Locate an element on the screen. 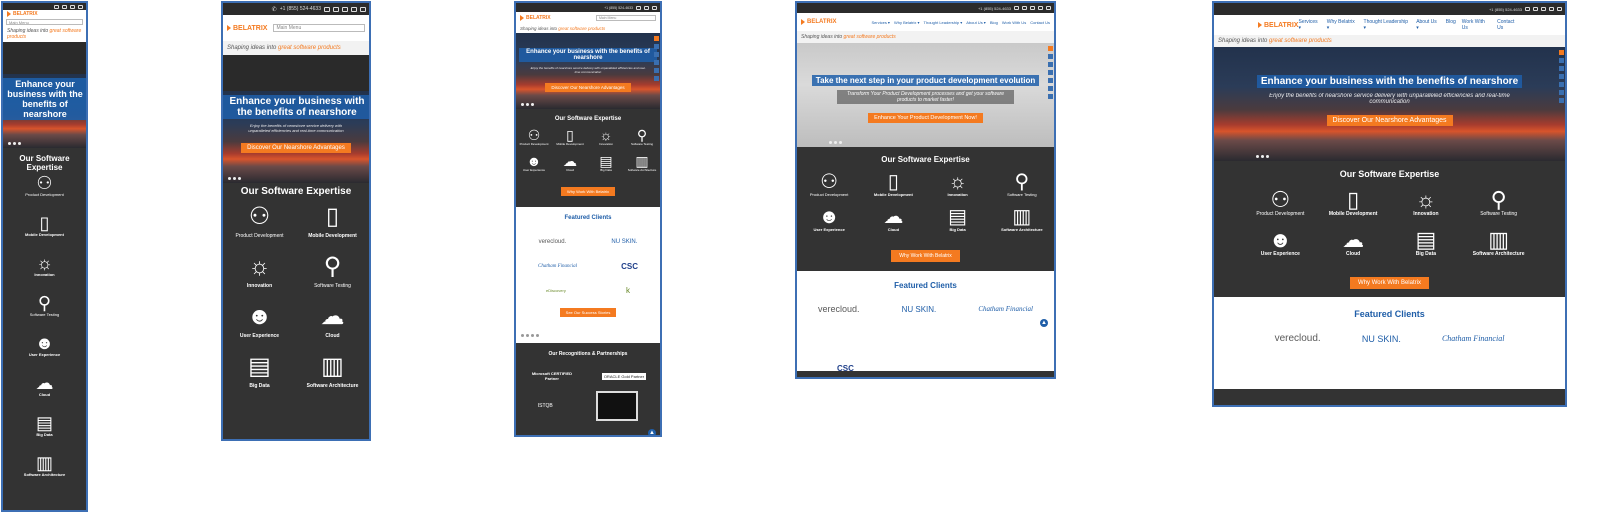 The width and height of the screenshot is (1620, 530). phone-icon is located at coordinates (64, 6).